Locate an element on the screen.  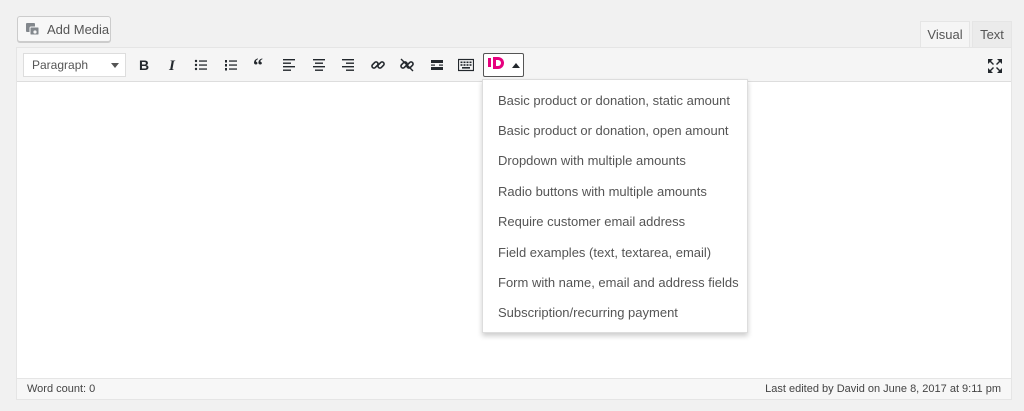
menu-item-radio-amounts: Radio buttons with multiple amounts is located at coordinates (615, 191).